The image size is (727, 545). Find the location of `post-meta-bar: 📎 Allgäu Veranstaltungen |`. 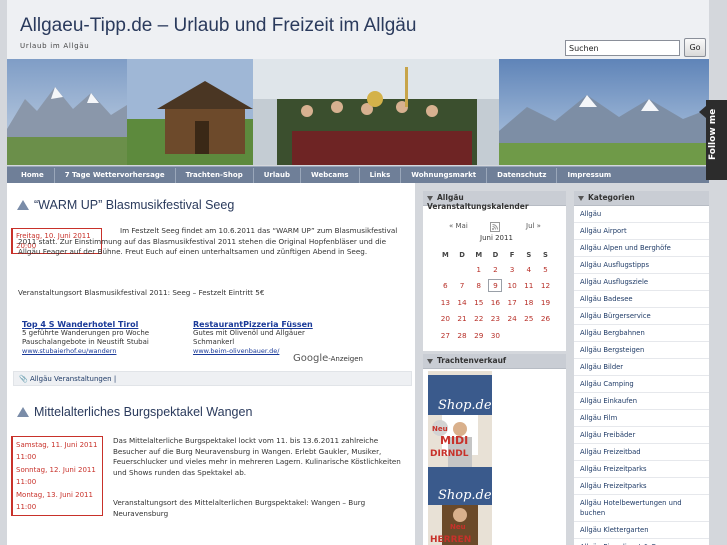

post-meta-bar: 📎 Allgäu Veranstaltungen | is located at coordinates (212, 378).